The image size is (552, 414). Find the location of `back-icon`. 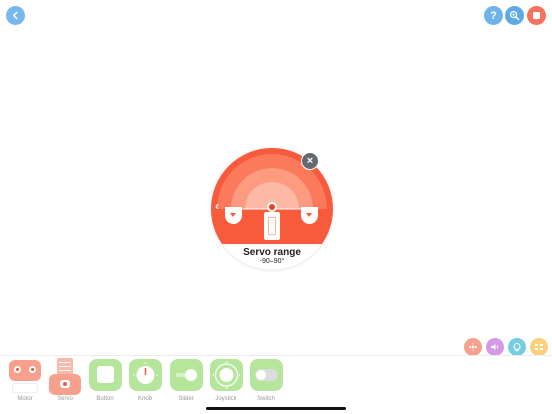

back-icon is located at coordinates (15, 15).